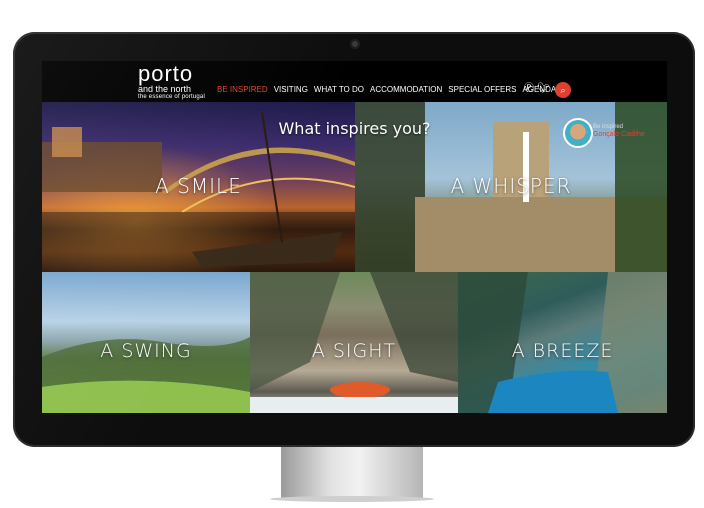 The image size is (704, 508). What do you see at coordinates (608, 127) in the screenshot?
I see `byline-prefix: Be inspired` at bounding box center [608, 127].